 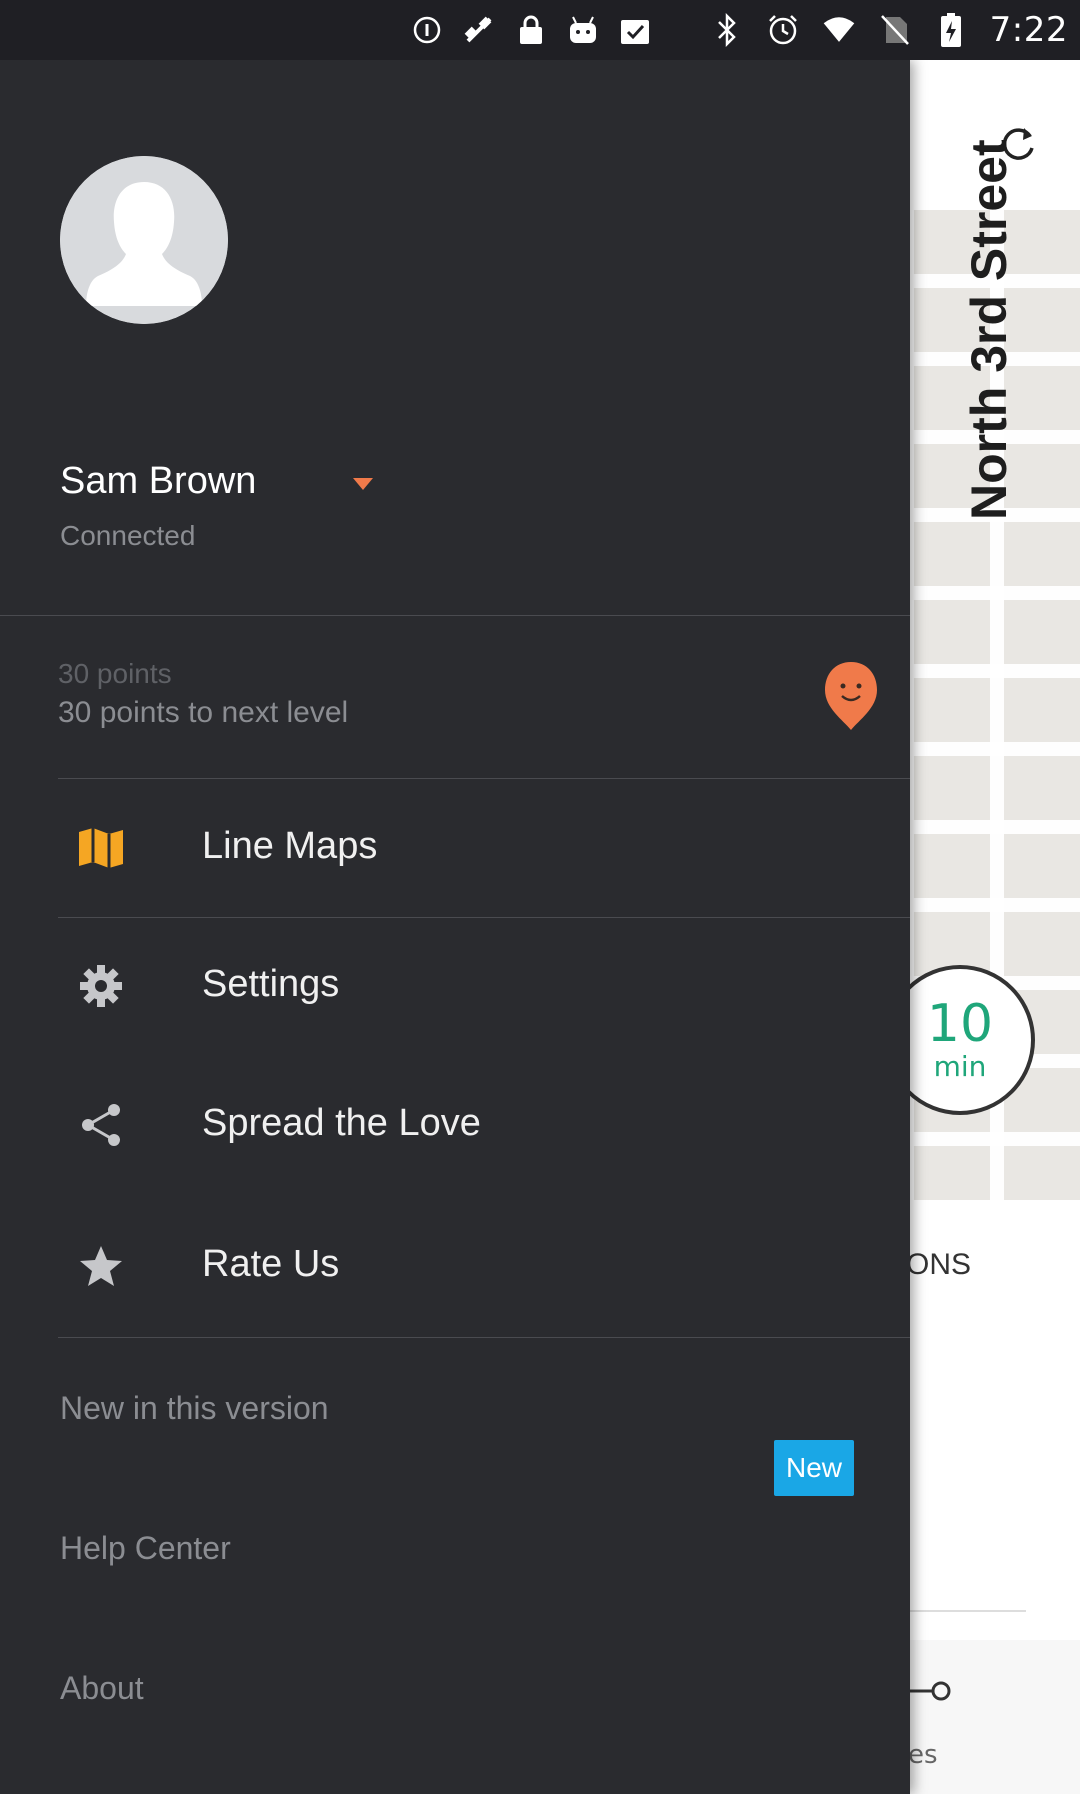 What do you see at coordinates (455, 1268) in the screenshot?
I see `menu-item-rate-us: Rate Us` at bounding box center [455, 1268].